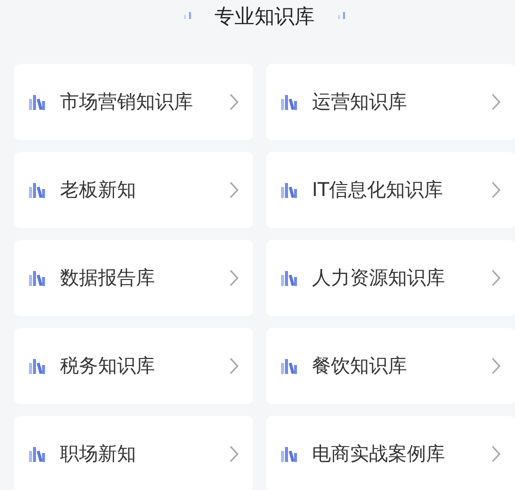  Describe the element at coordinates (133, 453) in the screenshot. I see `knowledge-base-card: 职场新知` at that location.